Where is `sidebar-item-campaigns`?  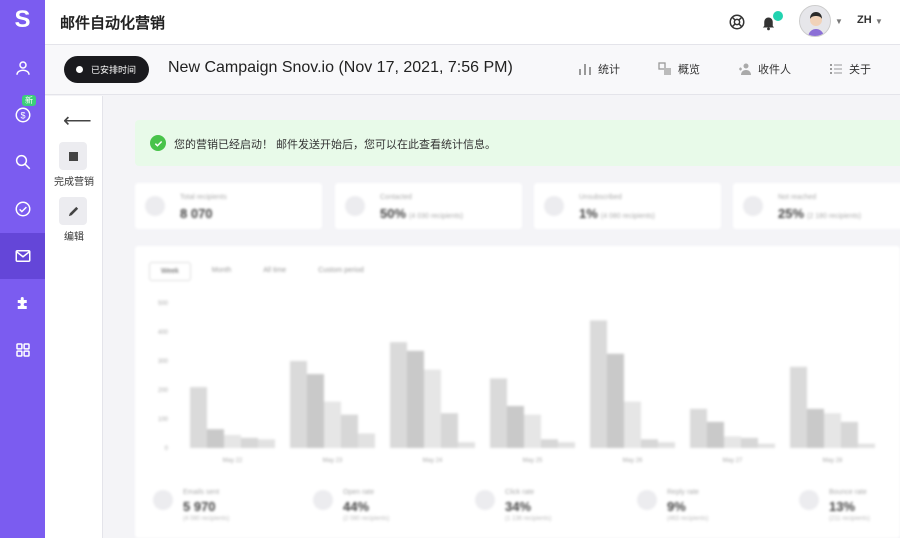
sidebar-item-campaigns is located at coordinates (22, 256).